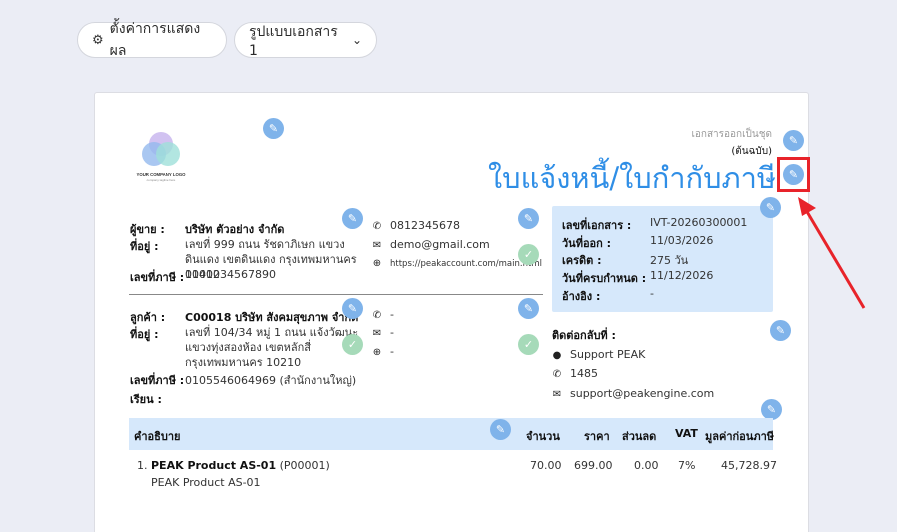 Image resolution: width=897 pixels, height=532 pixels. What do you see at coordinates (639, 436) in the screenshot?
I see `col-discount: ส่วนลด` at bounding box center [639, 436].